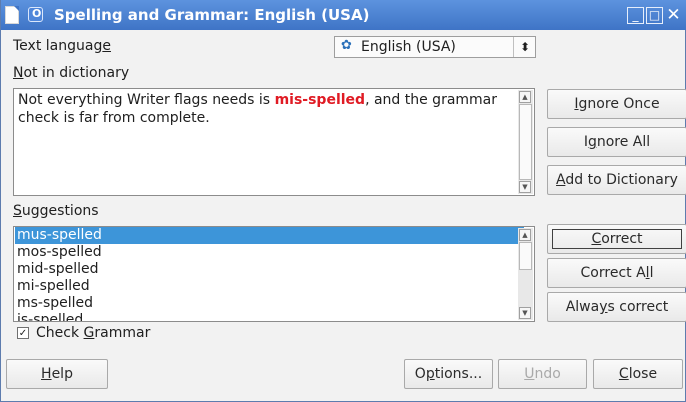  I want to click on text-language-select: ✿ English (USA) ⬍, so click(435, 47).